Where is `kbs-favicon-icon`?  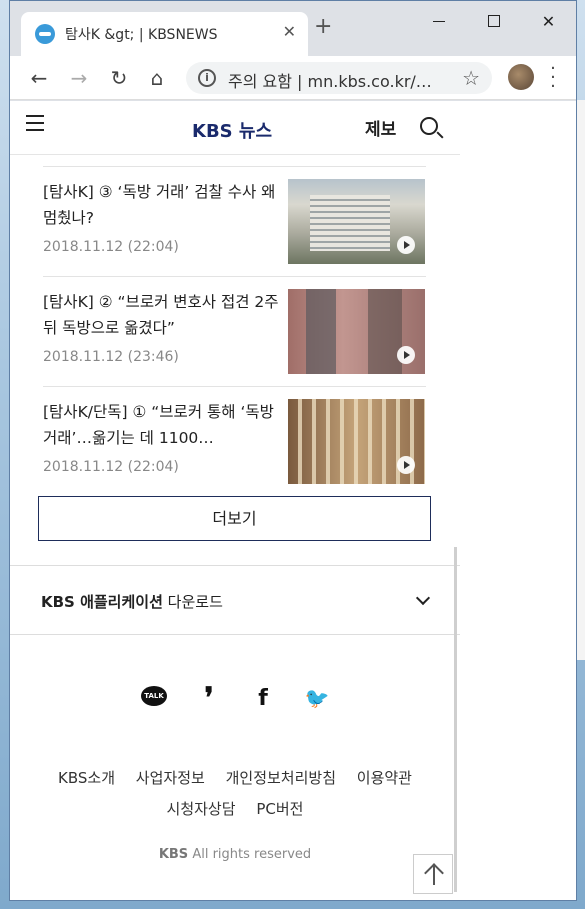
kbs-favicon-icon is located at coordinates (45, 34).